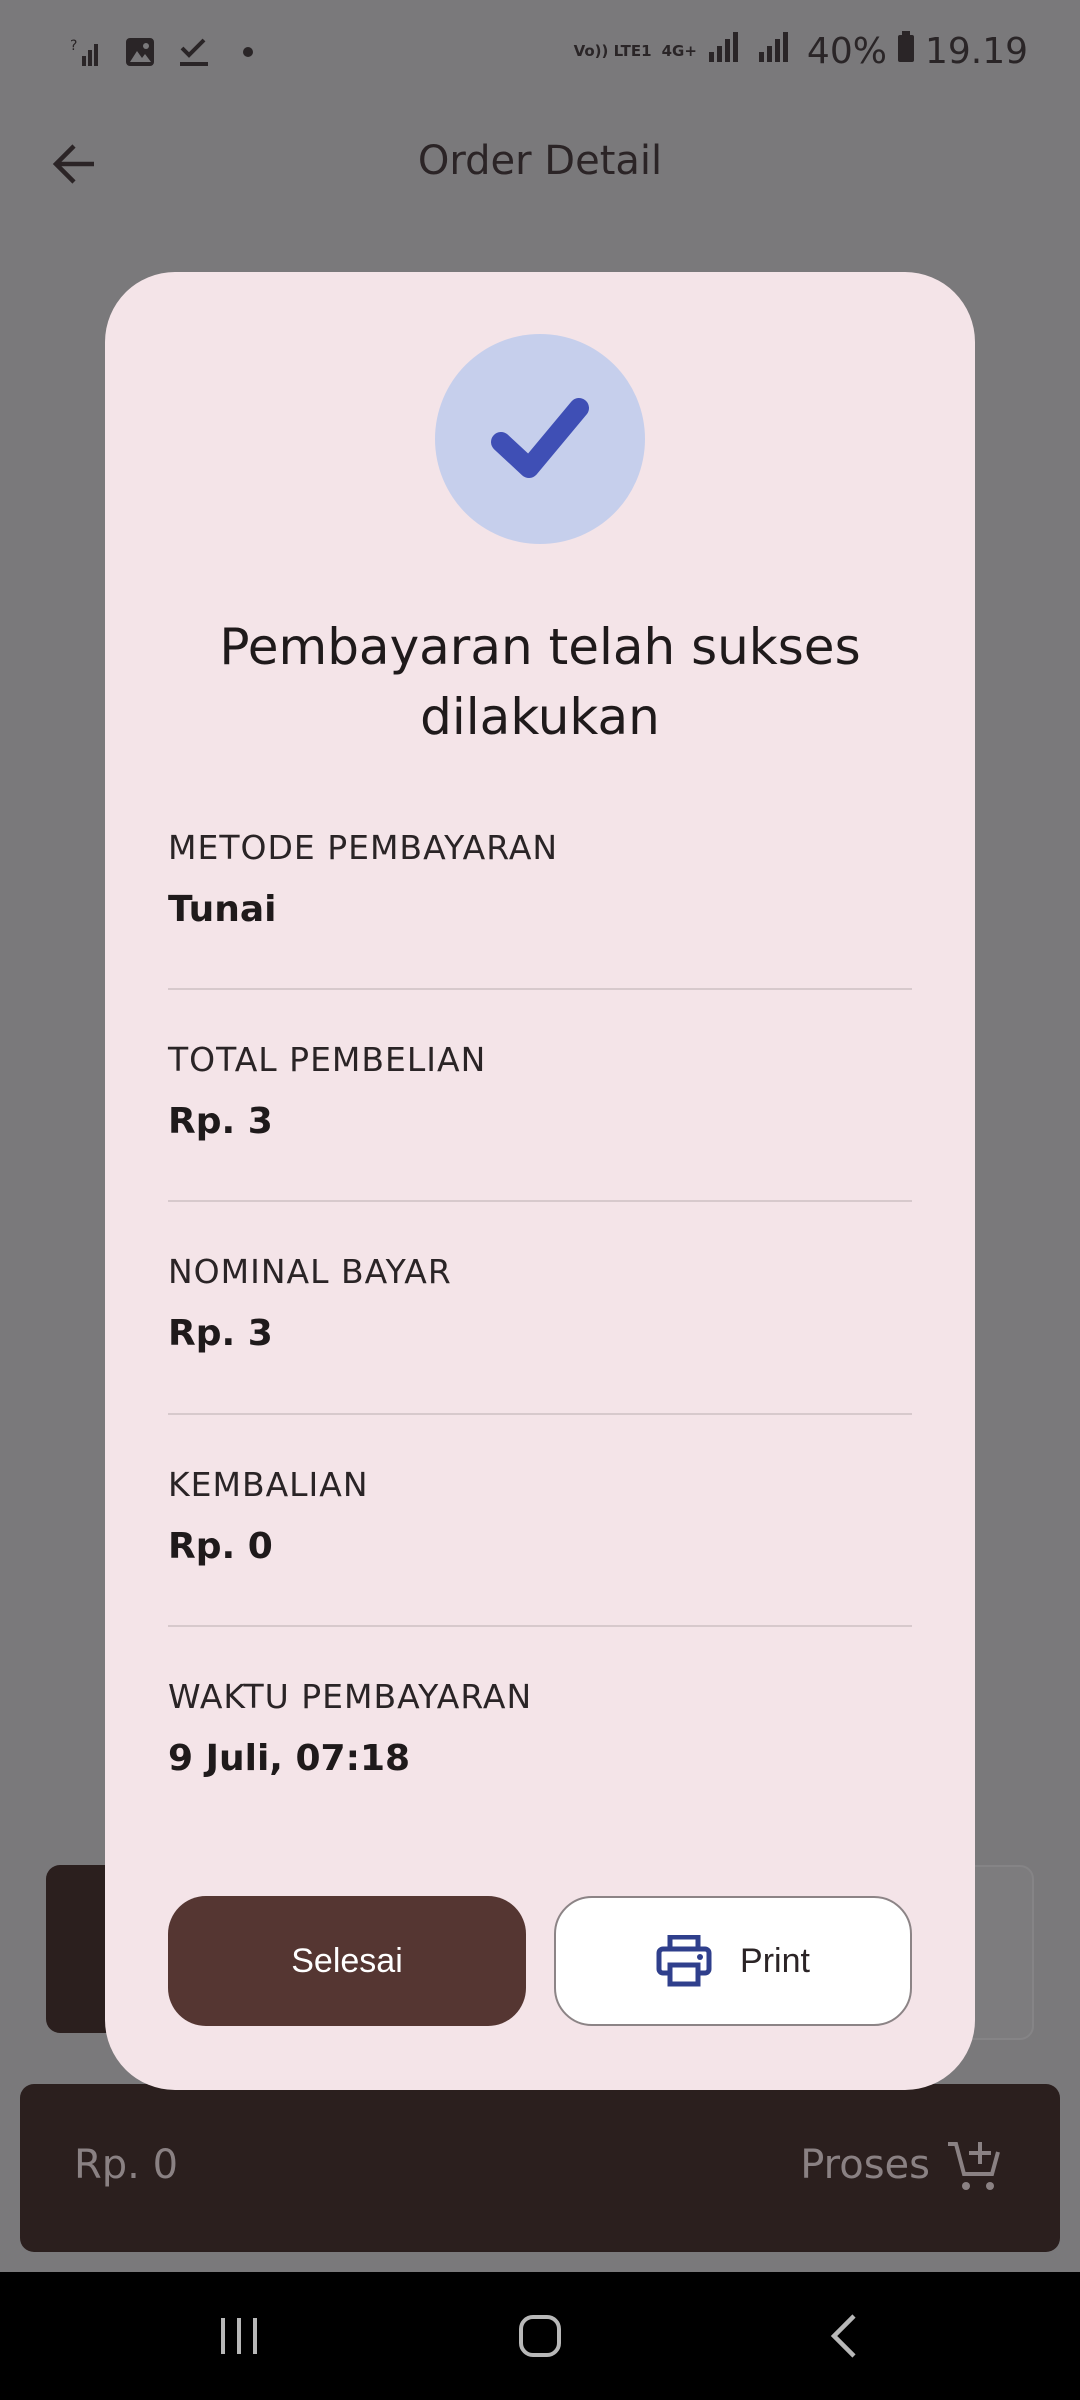  What do you see at coordinates (194, 52) in the screenshot?
I see `check-icon` at bounding box center [194, 52].